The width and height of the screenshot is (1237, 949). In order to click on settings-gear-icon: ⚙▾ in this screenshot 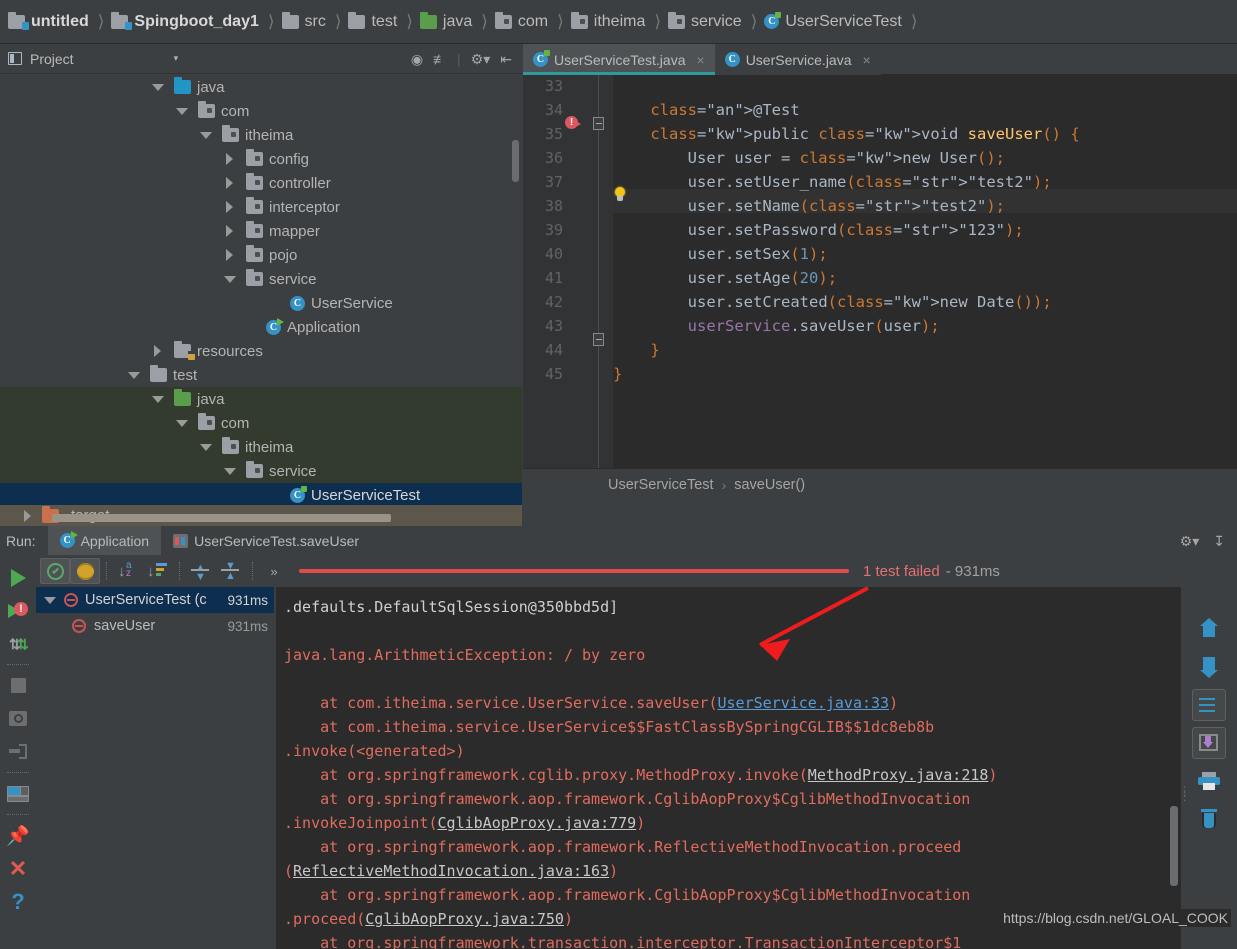, I will do `click(1190, 541)`.